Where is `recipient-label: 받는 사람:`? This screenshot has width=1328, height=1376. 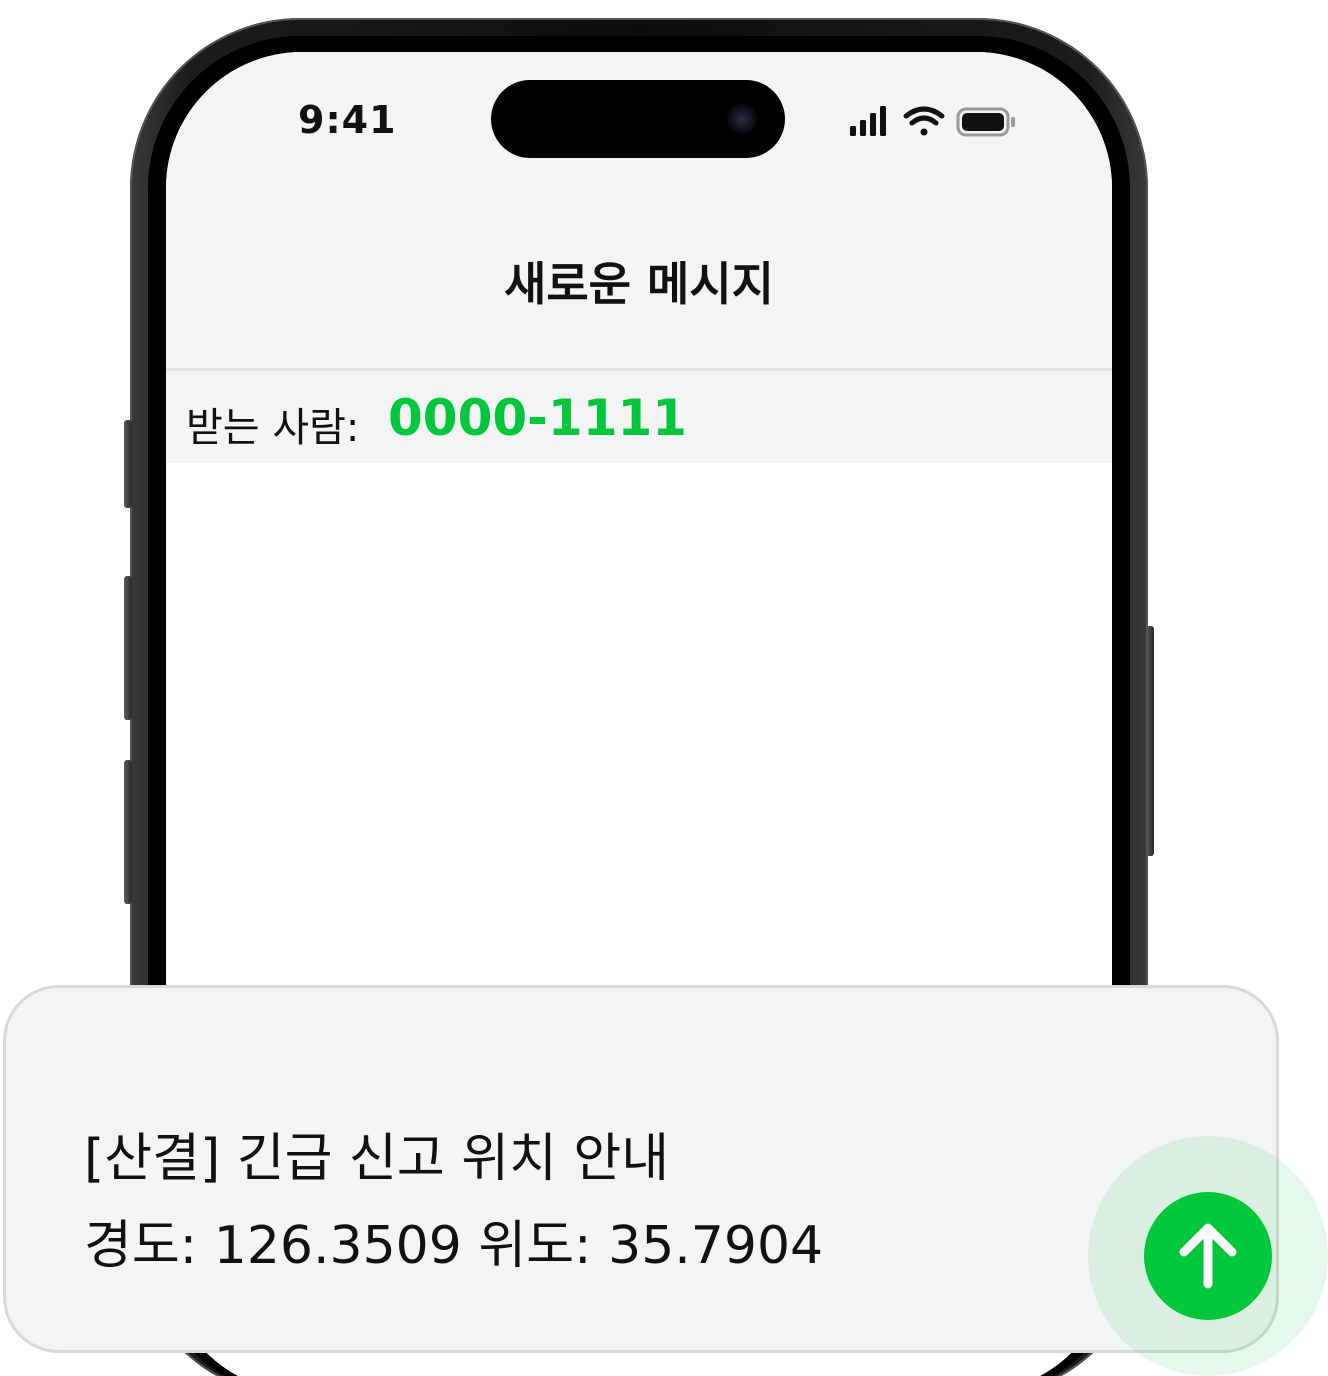
recipient-label: 받는 사람: is located at coordinates (273, 428).